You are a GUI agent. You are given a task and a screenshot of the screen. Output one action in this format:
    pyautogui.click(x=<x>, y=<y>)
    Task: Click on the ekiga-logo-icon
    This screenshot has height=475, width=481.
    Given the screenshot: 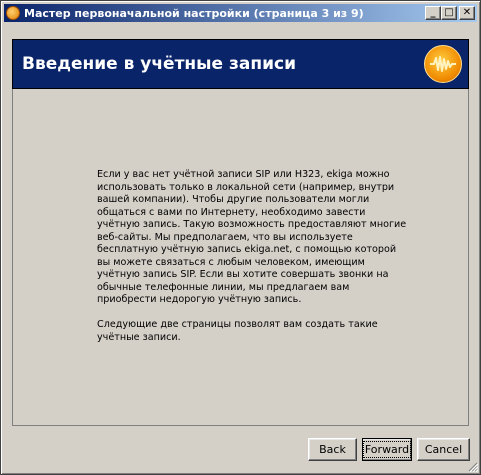 What is the action you would take?
    pyautogui.click(x=443, y=64)
    